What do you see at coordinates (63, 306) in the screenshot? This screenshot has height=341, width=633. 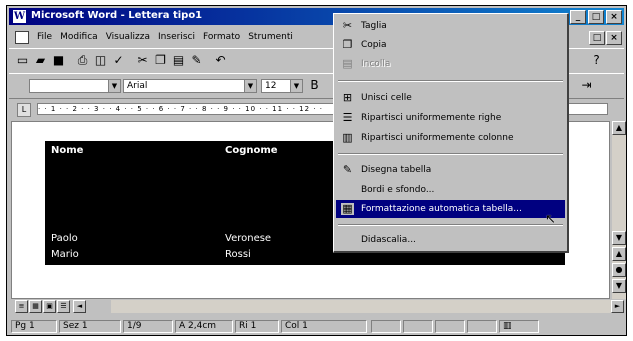 I see `outline-view-icon: ☰` at bounding box center [63, 306].